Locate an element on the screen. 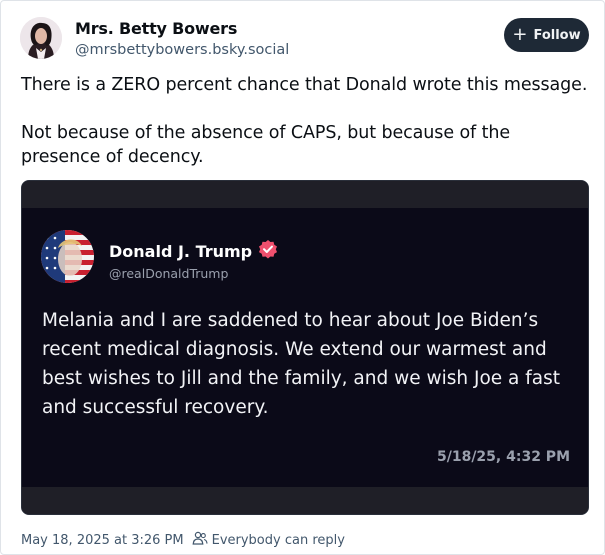 The height and width of the screenshot is (555, 605). embed-top-band is located at coordinates (305, 194).